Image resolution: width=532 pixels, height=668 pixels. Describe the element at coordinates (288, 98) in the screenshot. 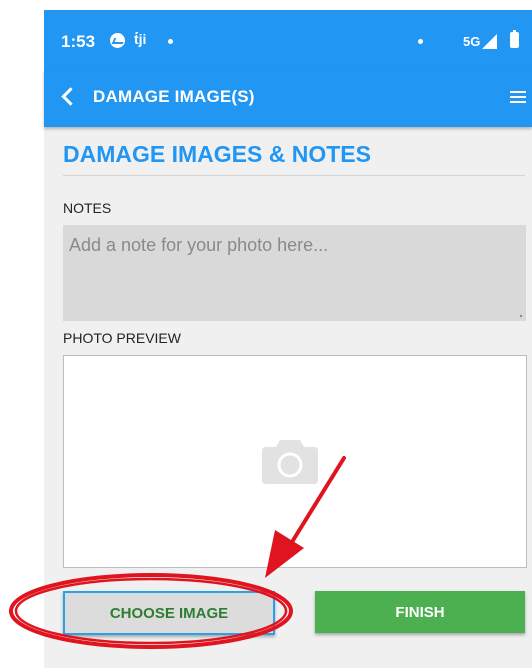

I see `app-bar: DAMAGE IMAGE(S)` at that location.